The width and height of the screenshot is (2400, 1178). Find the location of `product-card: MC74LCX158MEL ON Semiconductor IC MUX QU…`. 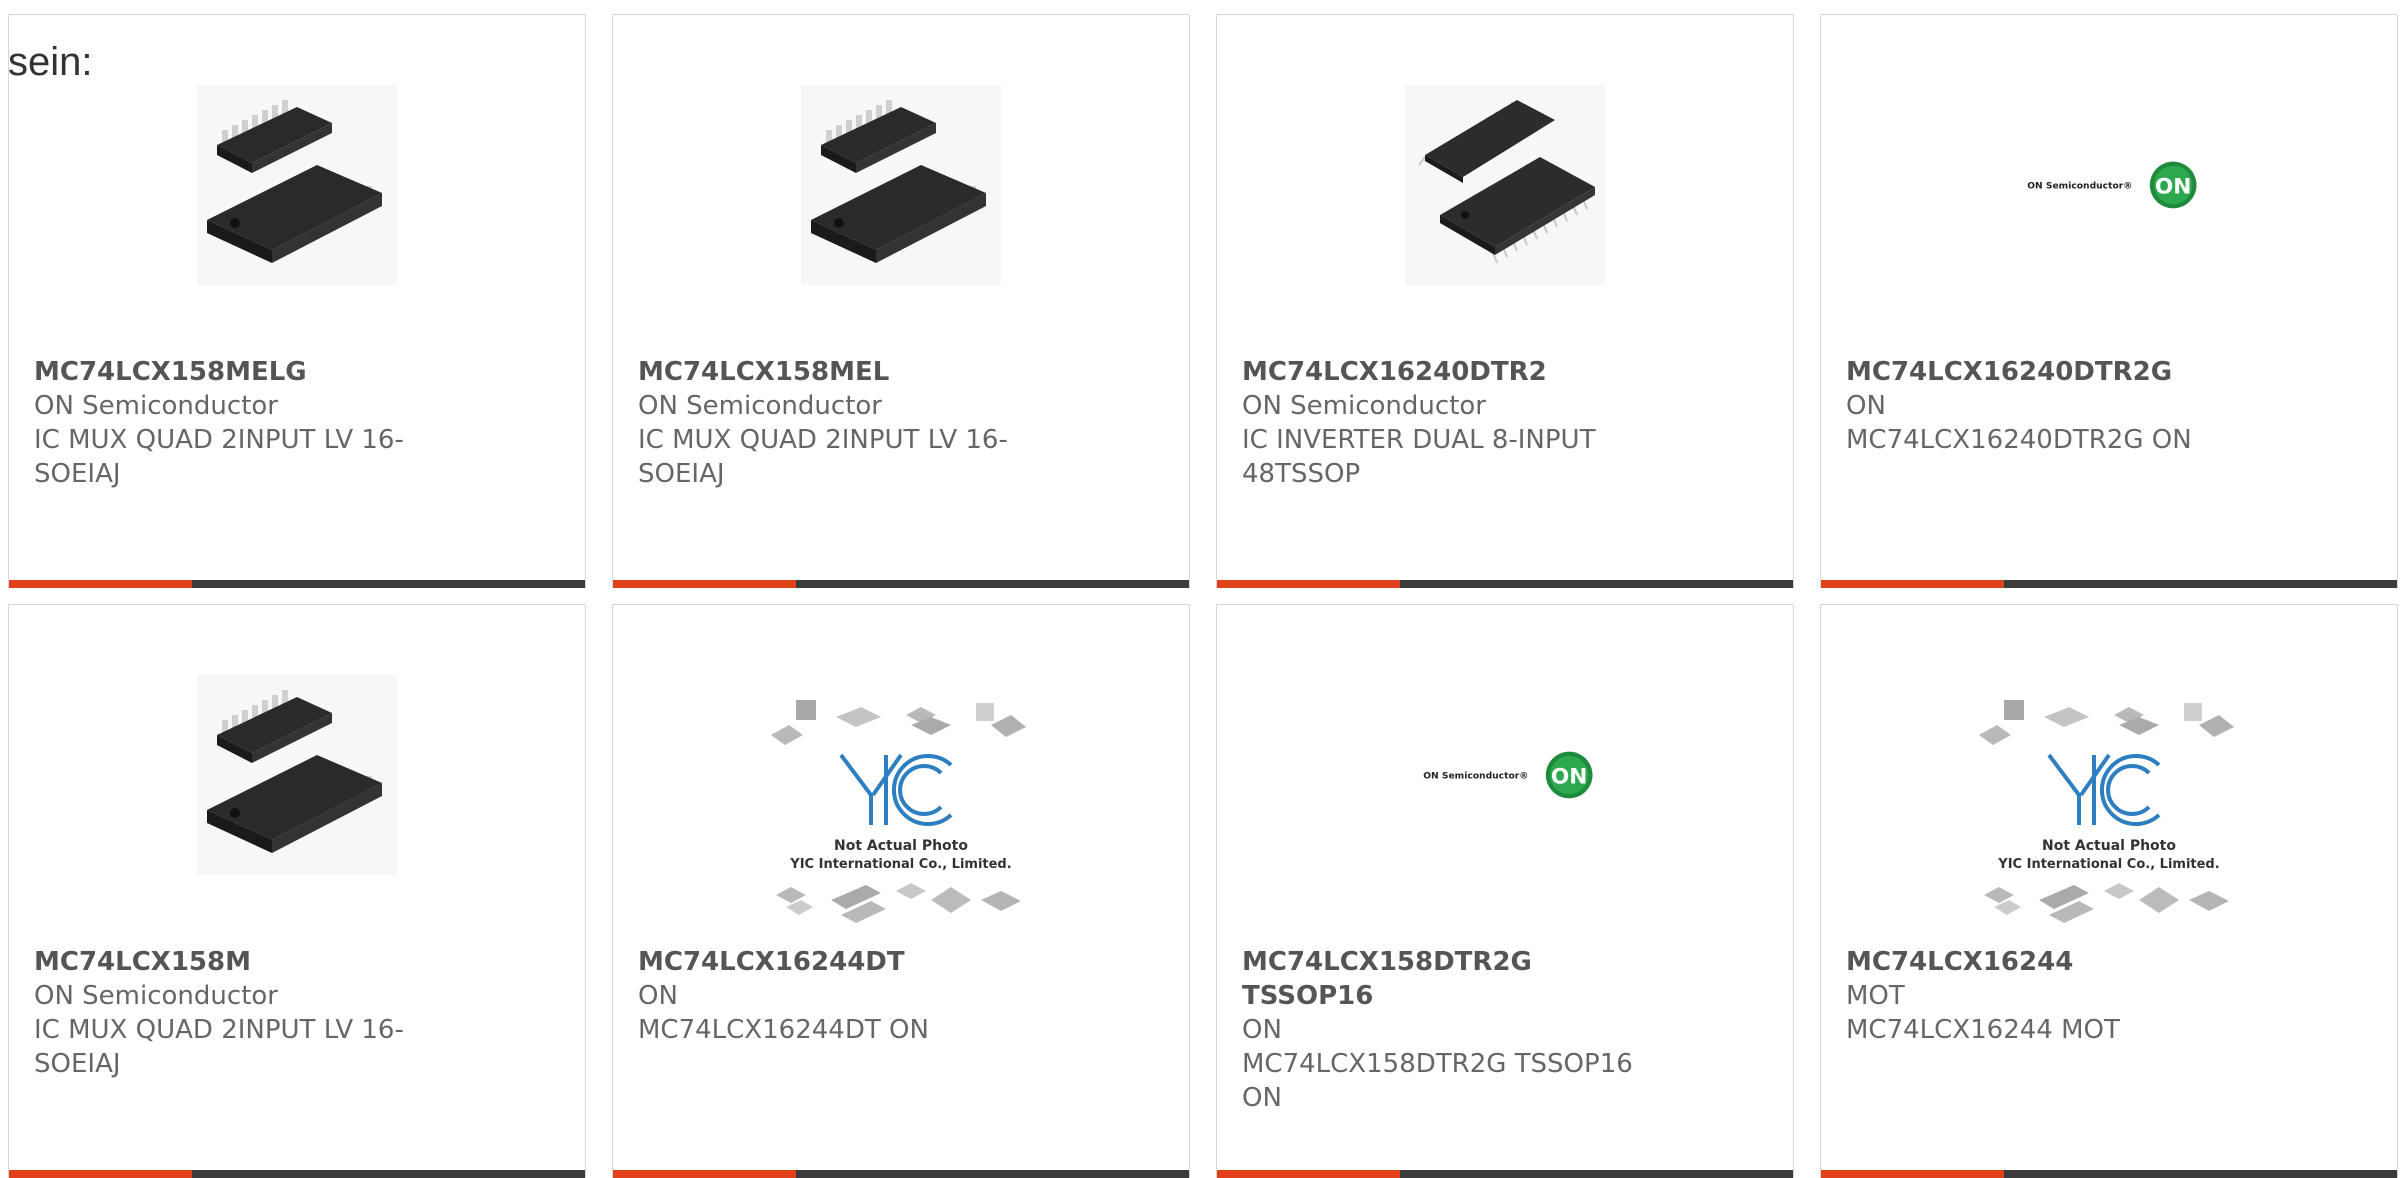

product-card: MC74LCX158MEL ON Semiconductor IC MUX QU… is located at coordinates (901, 301).